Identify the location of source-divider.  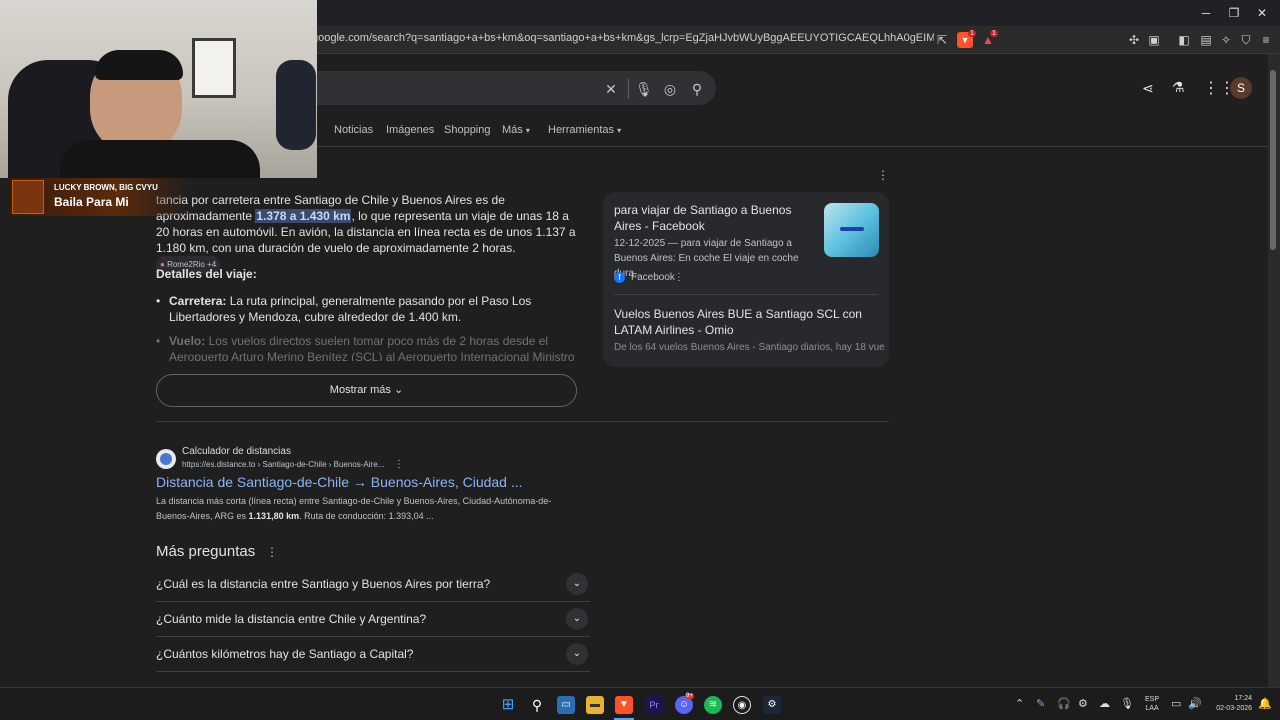
(746, 294).